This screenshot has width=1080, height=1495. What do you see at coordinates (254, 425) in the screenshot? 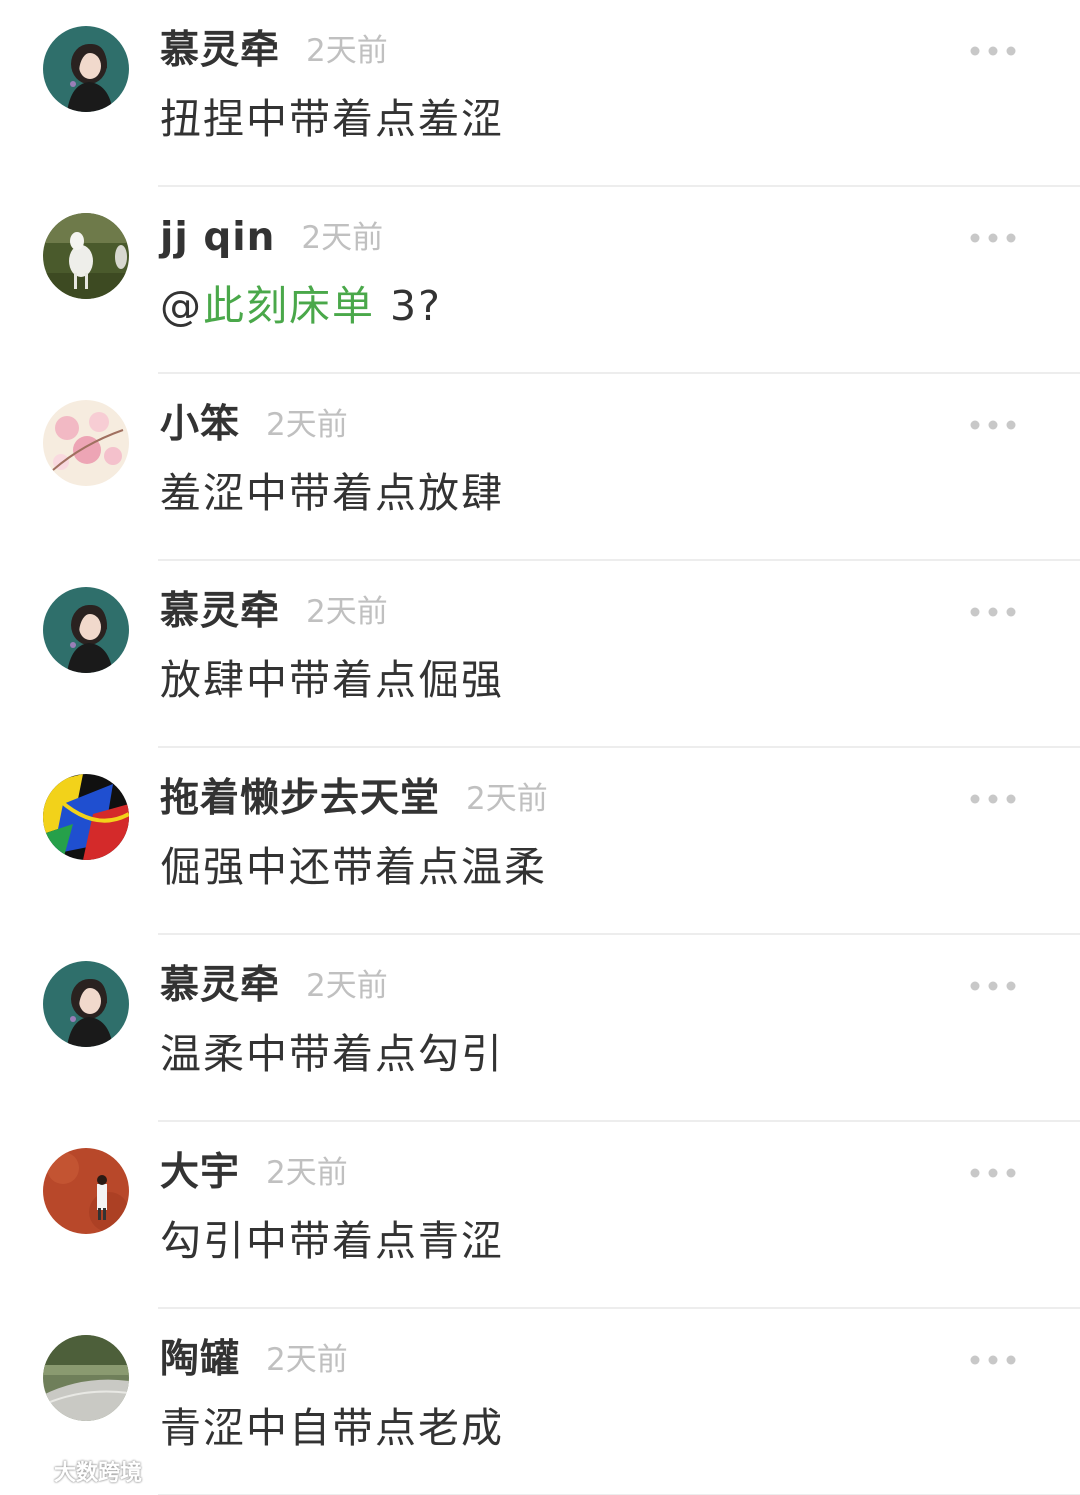
I see `username: 小笨 2天前` at bounding box center [254, 425].